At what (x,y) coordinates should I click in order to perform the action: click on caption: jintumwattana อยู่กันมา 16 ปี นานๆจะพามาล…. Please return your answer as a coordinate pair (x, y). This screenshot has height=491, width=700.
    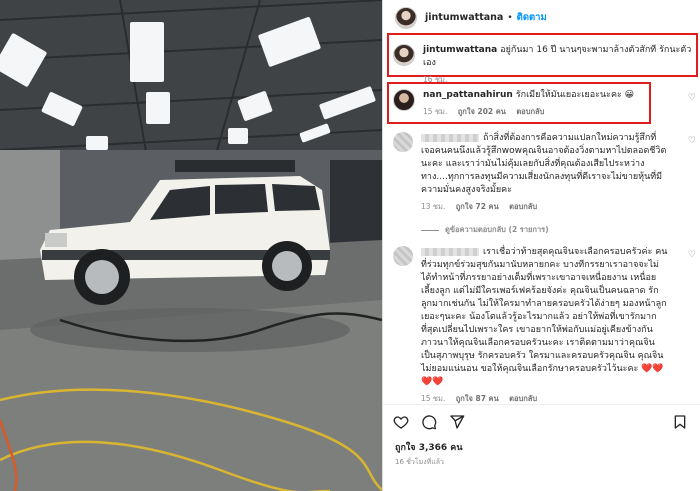
    Looking at the image, I should click on (542, 65).